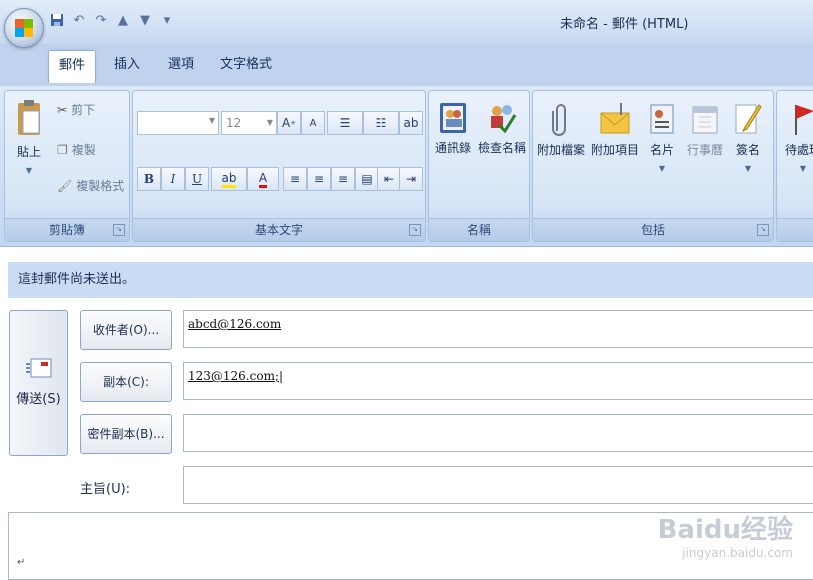 The image size is (813, 580). What do you see at coordinates (406, 65) in the screenshot?
I see `ribbon-tab-row: 郵件 插入 選項 文字格式` at bounding box center [406, 65].